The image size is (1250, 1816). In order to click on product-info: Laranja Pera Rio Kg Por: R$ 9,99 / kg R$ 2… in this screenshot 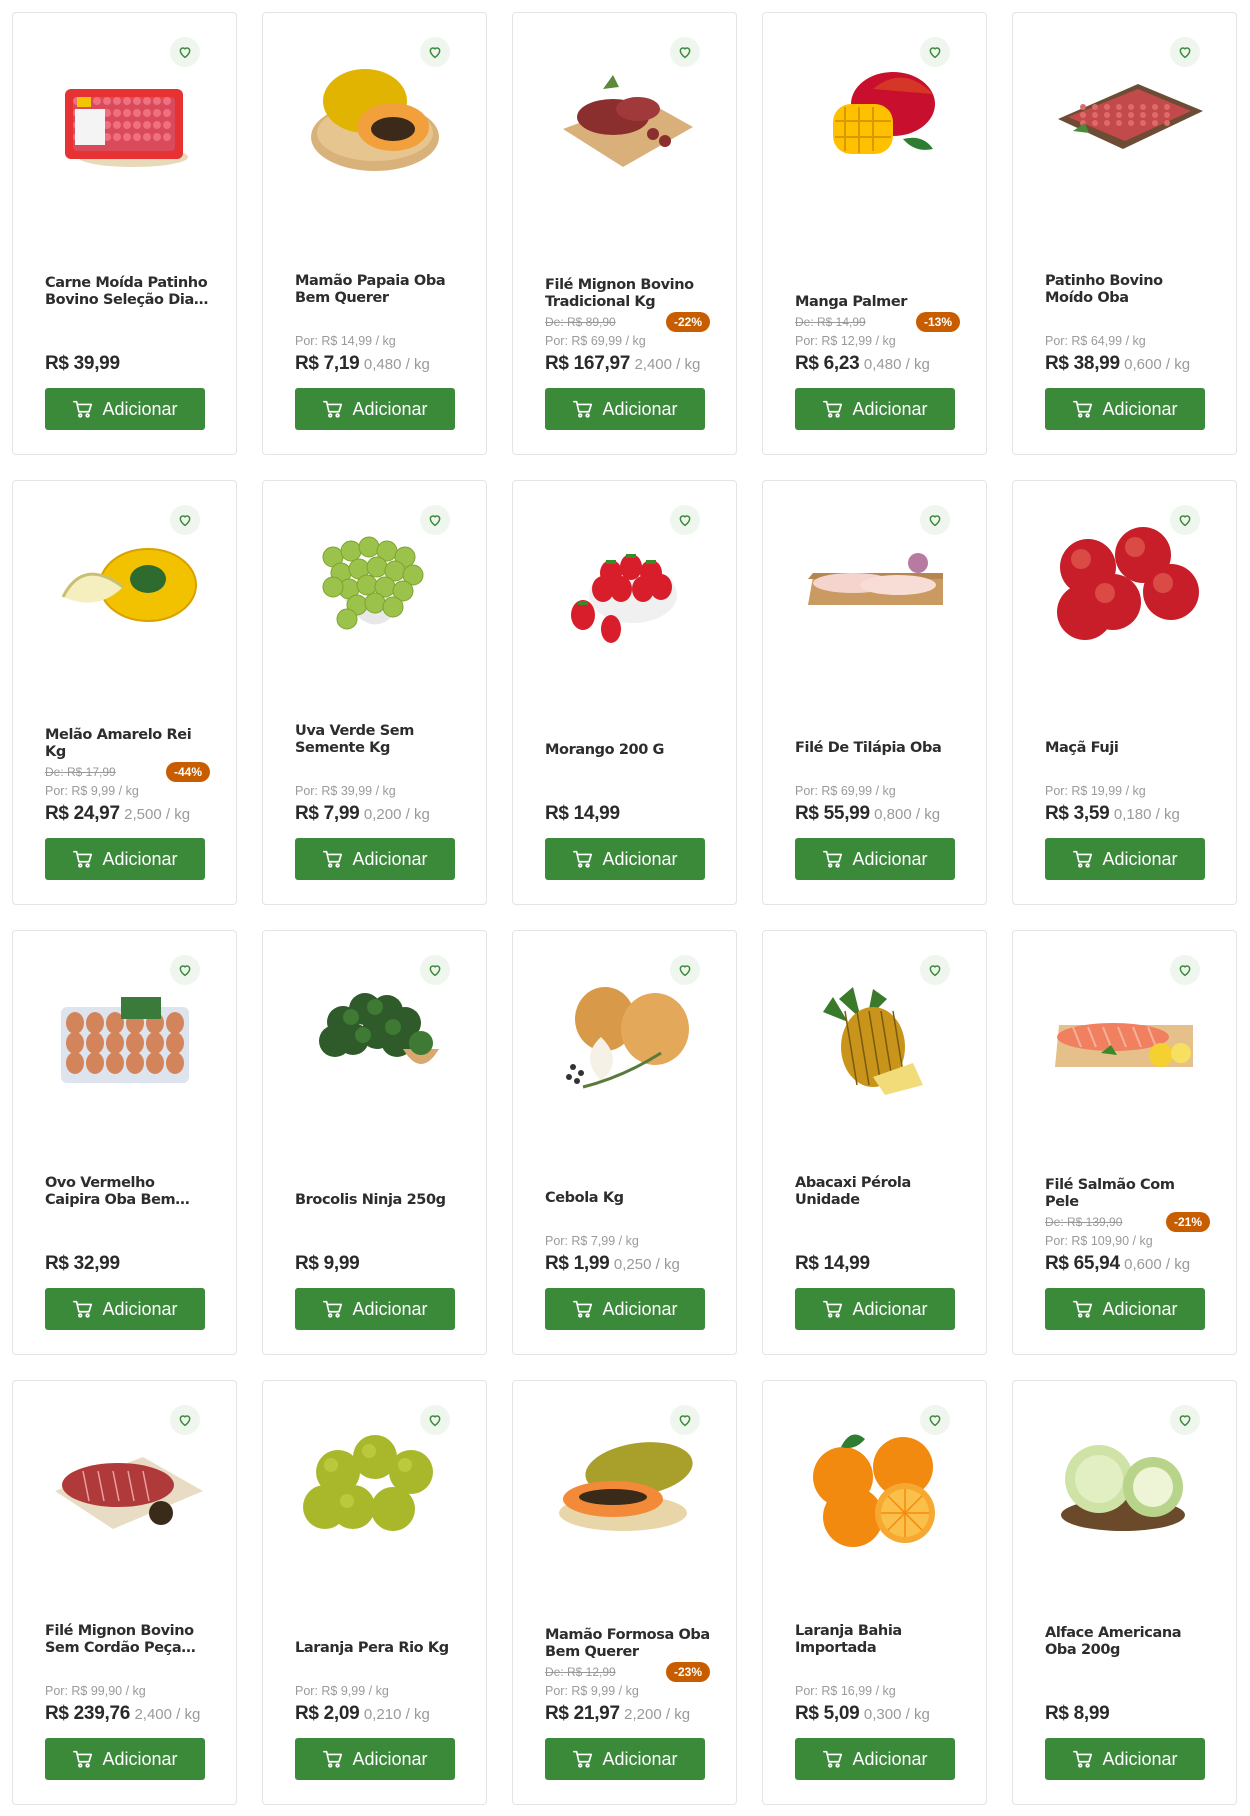, I will do `click(378, 1683)`.